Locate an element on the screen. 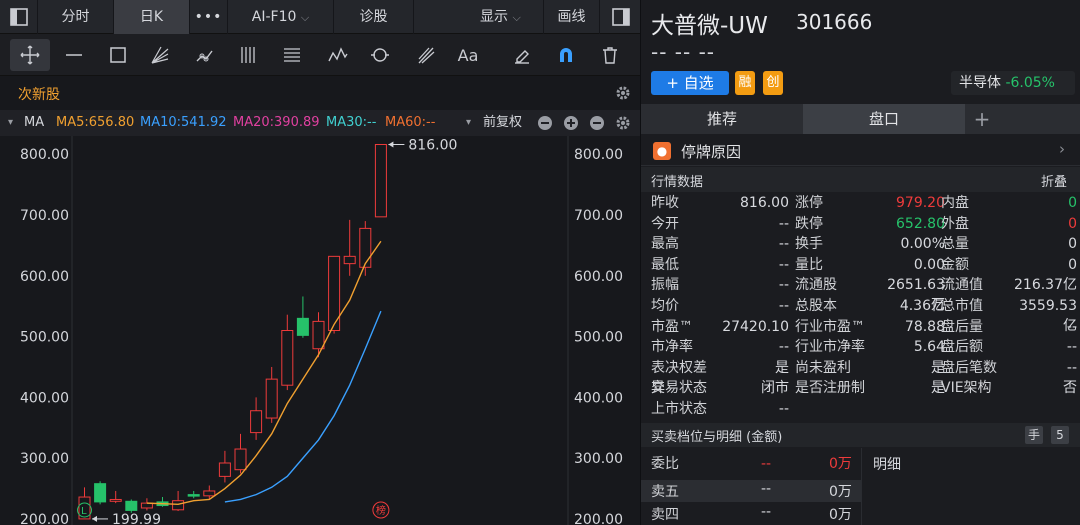  sector-change: -6.05% is located at coordinates (1030, 83).